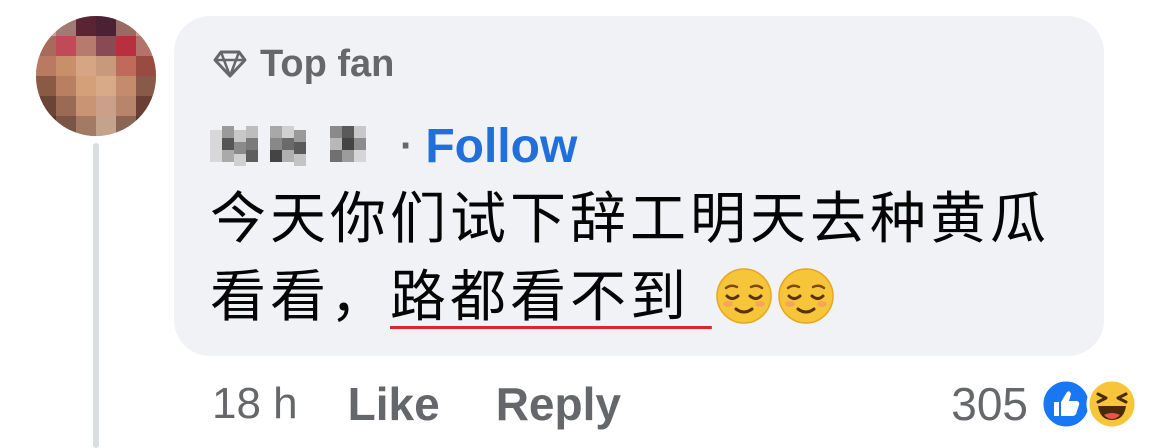  What do you see at coordinates (989, 404) in the screenshot?
I see `reaction-count: 305` at bounding box center [989, 404].